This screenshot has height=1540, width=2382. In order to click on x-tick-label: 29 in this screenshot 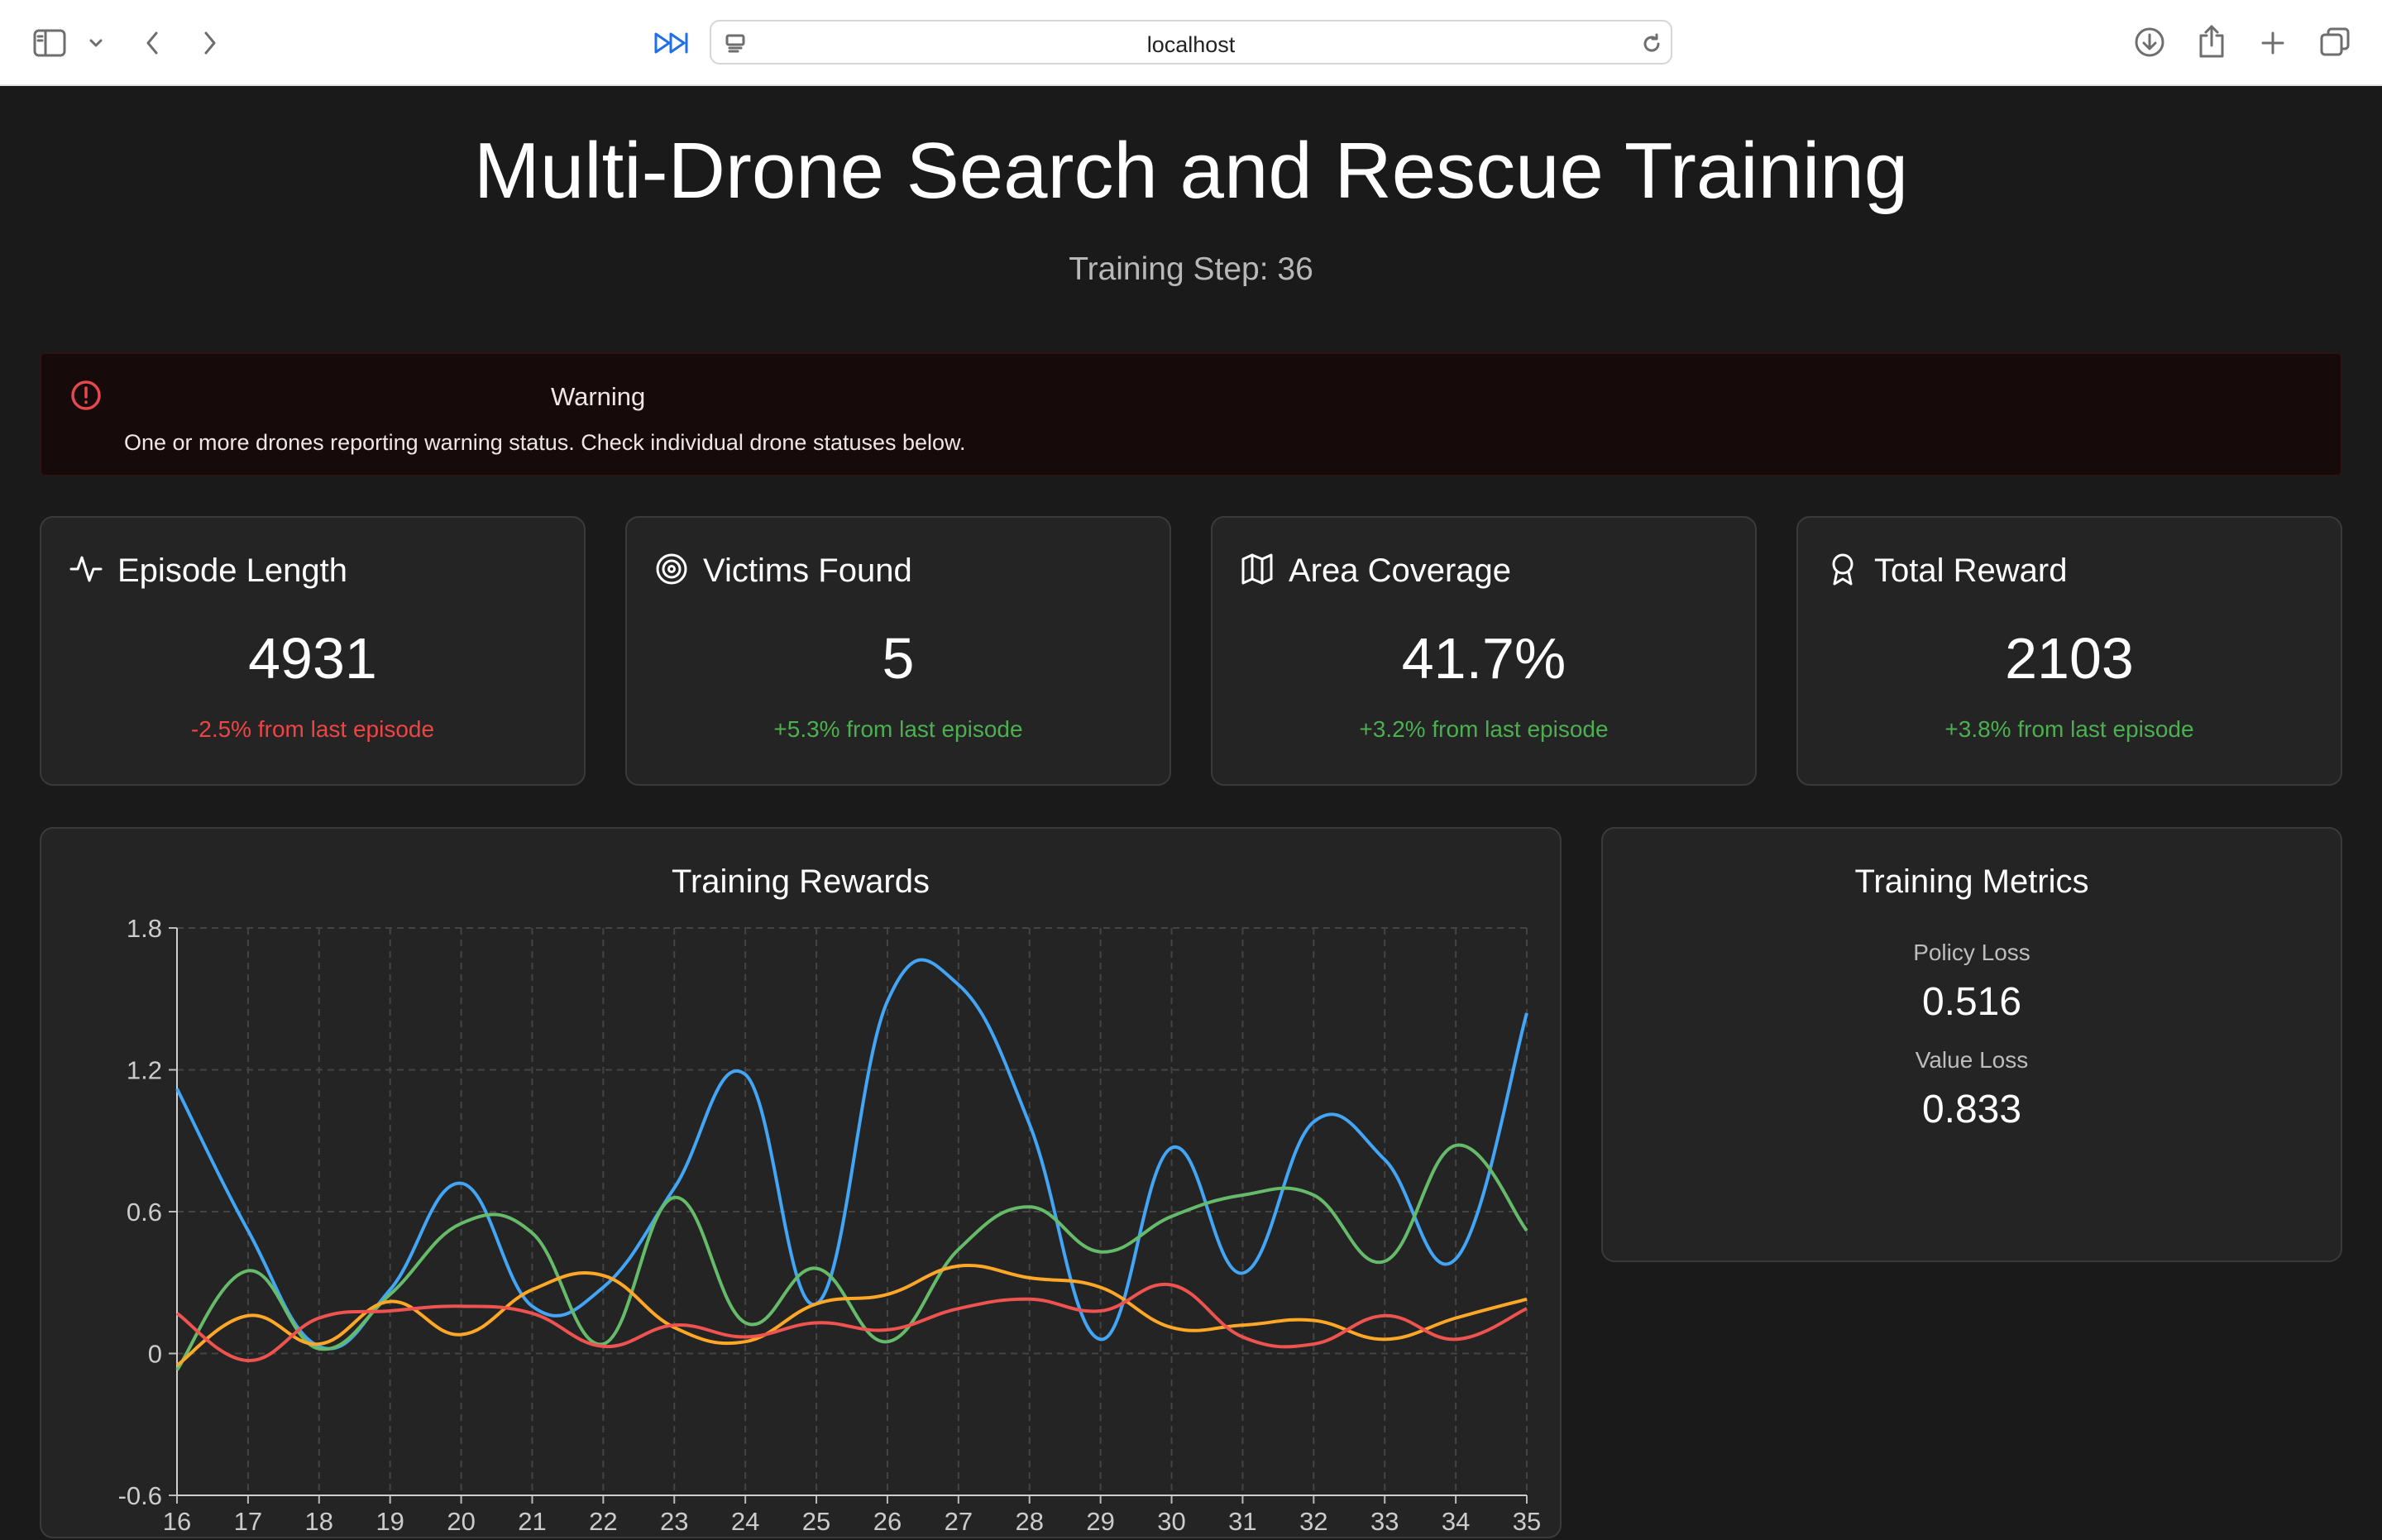, I will do `click(1100, 1521)`.